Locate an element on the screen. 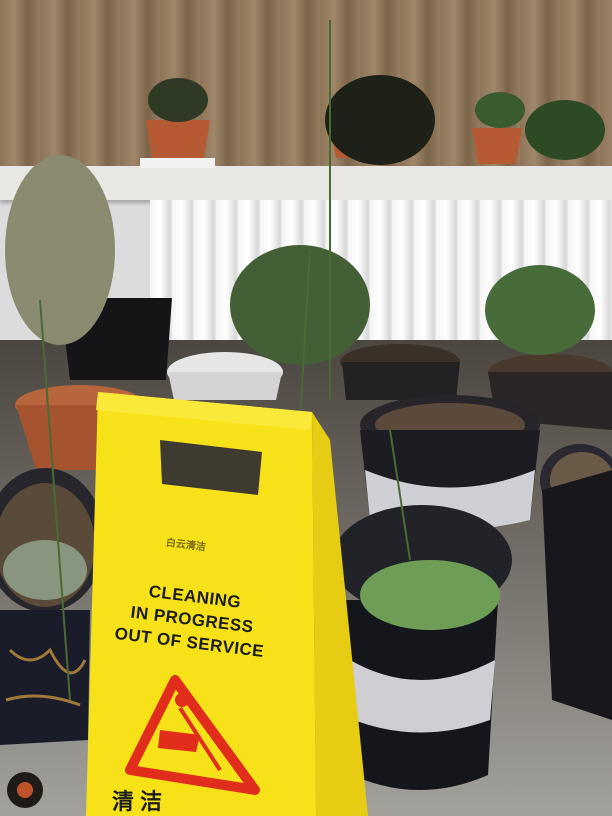 Image resolution: width=612 pixels, height=816 pixels. sill-plants is located at coordinates (376, 120).